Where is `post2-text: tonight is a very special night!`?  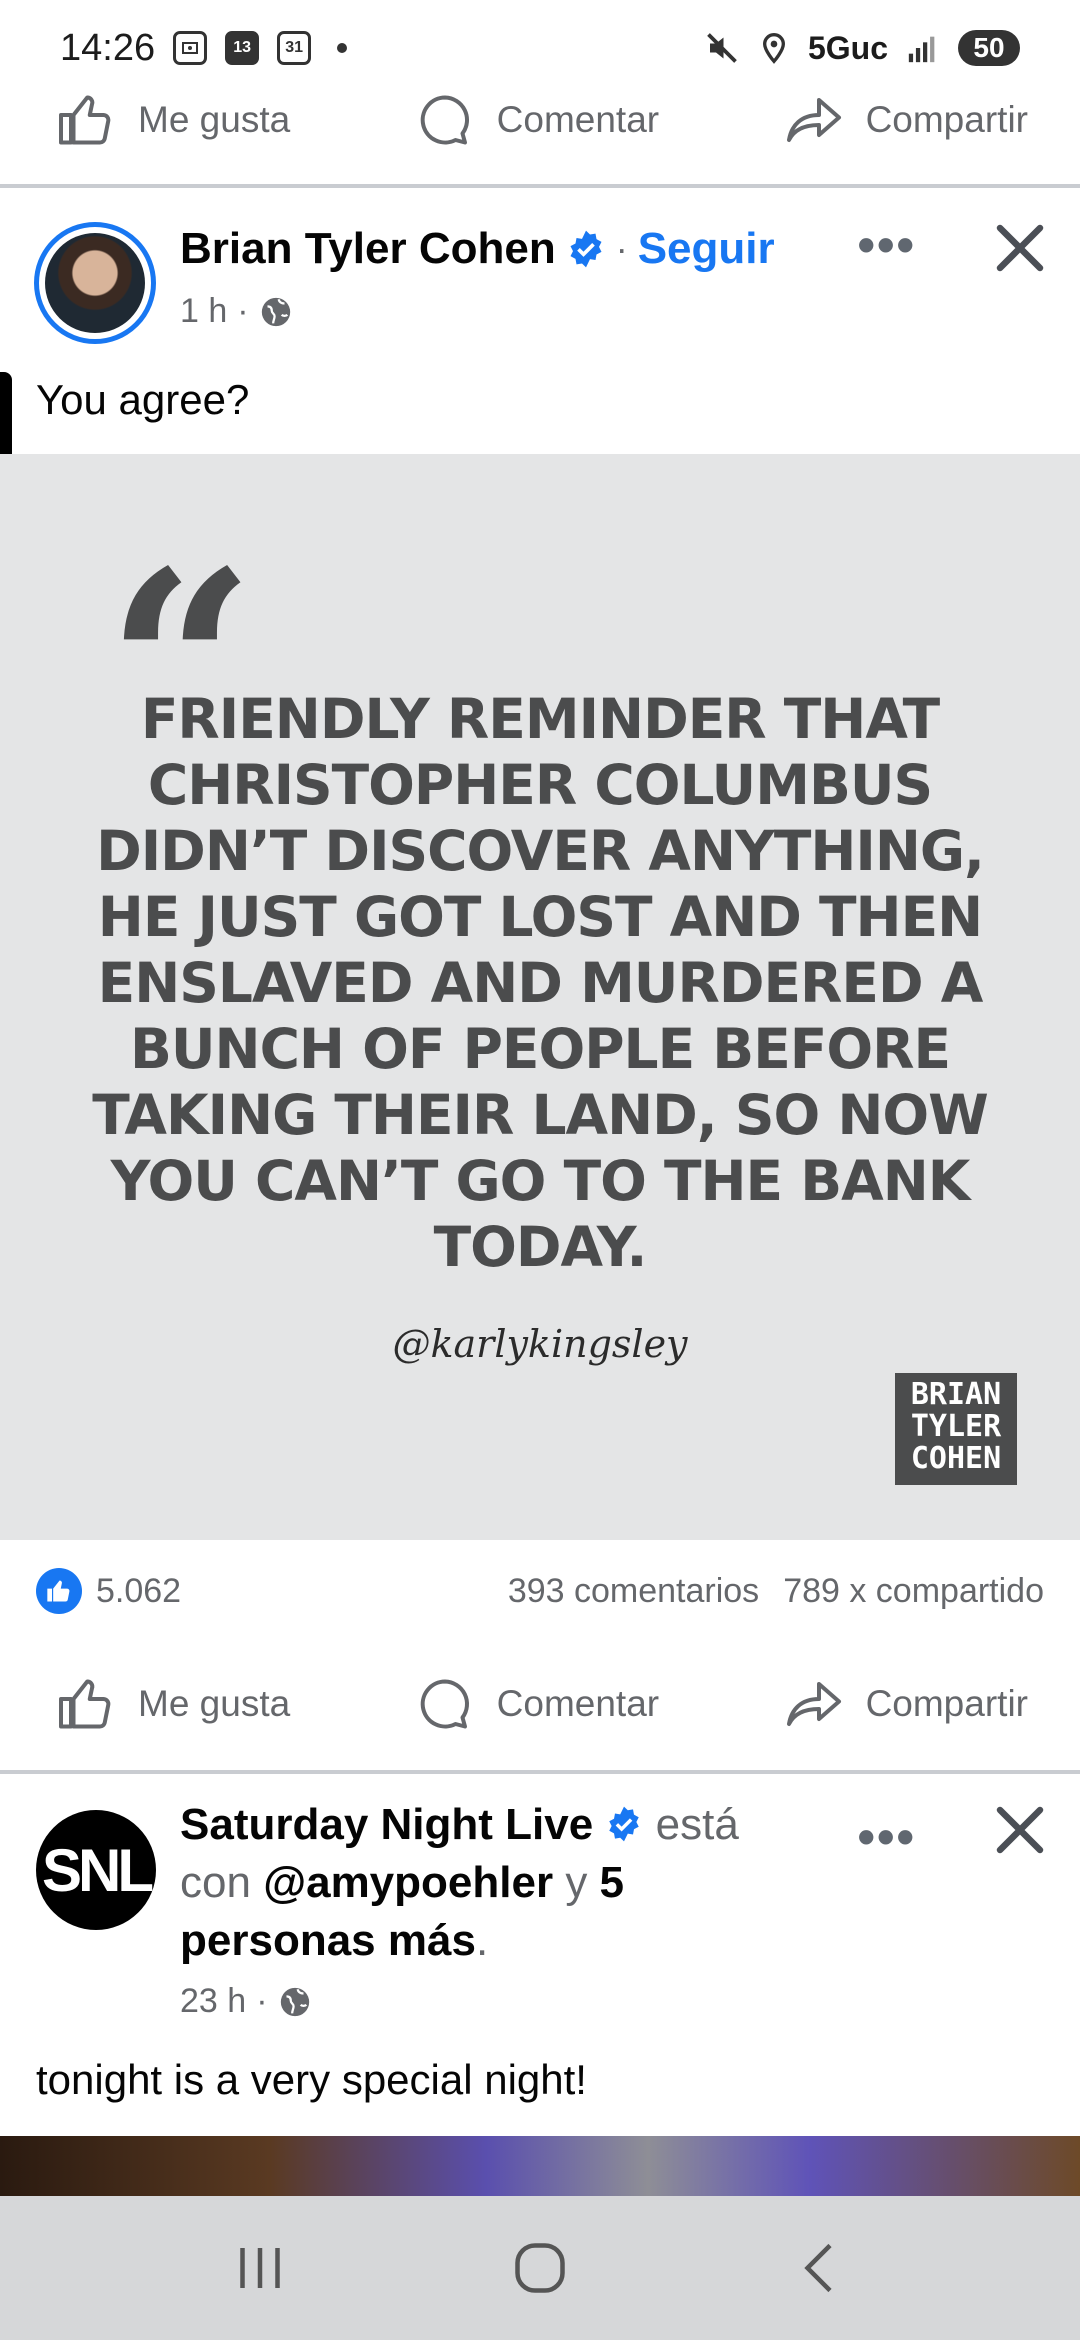 post2-text: tonight is a very special night! is located at coordinates (311, 2079).